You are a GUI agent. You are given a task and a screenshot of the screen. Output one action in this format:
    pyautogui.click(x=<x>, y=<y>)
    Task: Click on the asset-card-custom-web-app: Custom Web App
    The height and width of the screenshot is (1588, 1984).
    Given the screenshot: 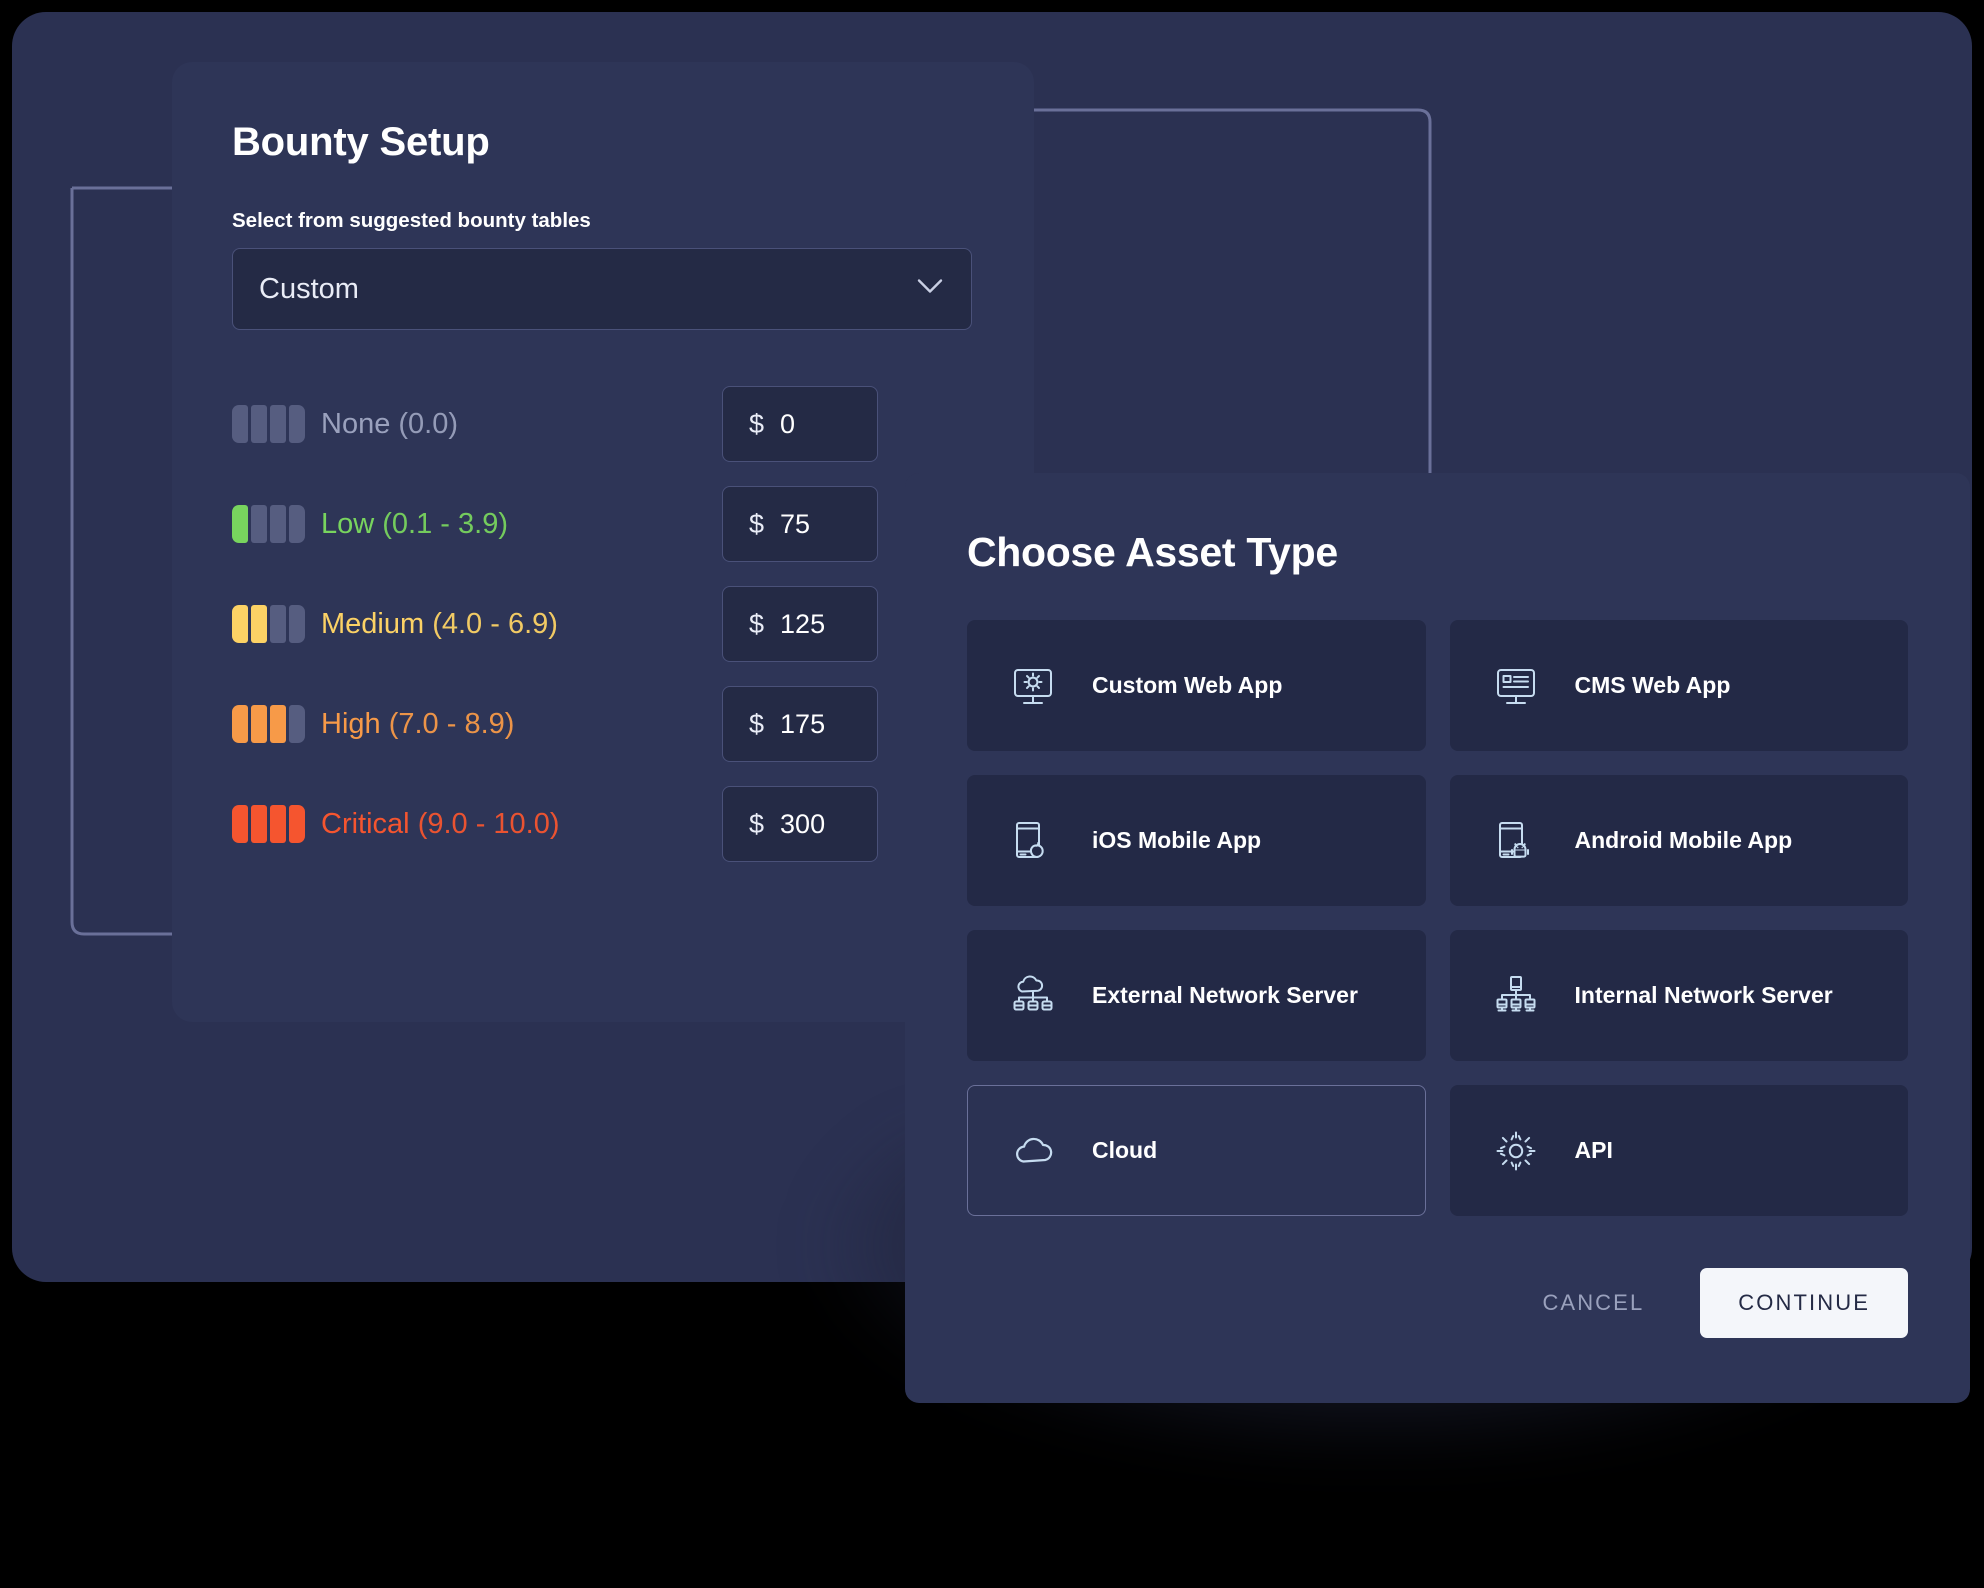 What is the action you would take?
    pyautogui.click(x=1196, y=685)
    